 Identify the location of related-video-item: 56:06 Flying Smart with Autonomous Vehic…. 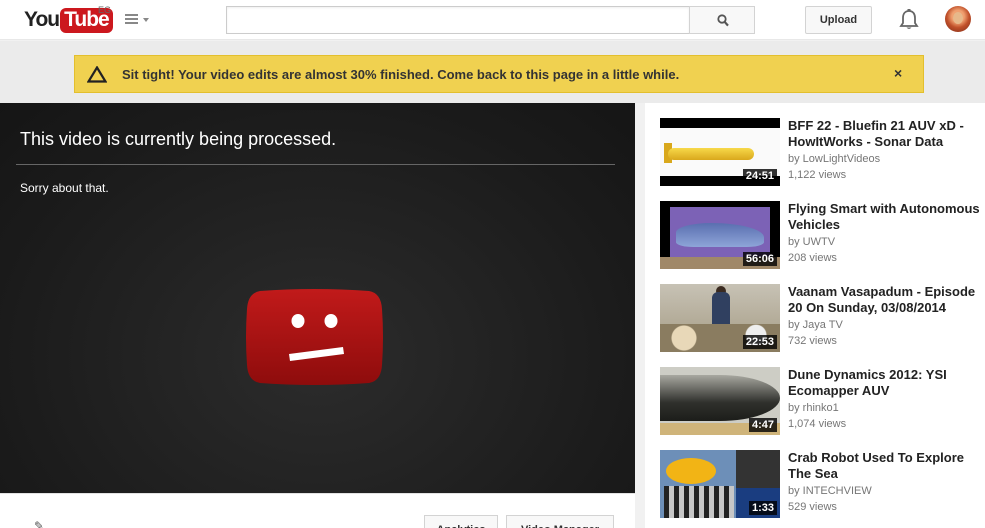
(822, 236).